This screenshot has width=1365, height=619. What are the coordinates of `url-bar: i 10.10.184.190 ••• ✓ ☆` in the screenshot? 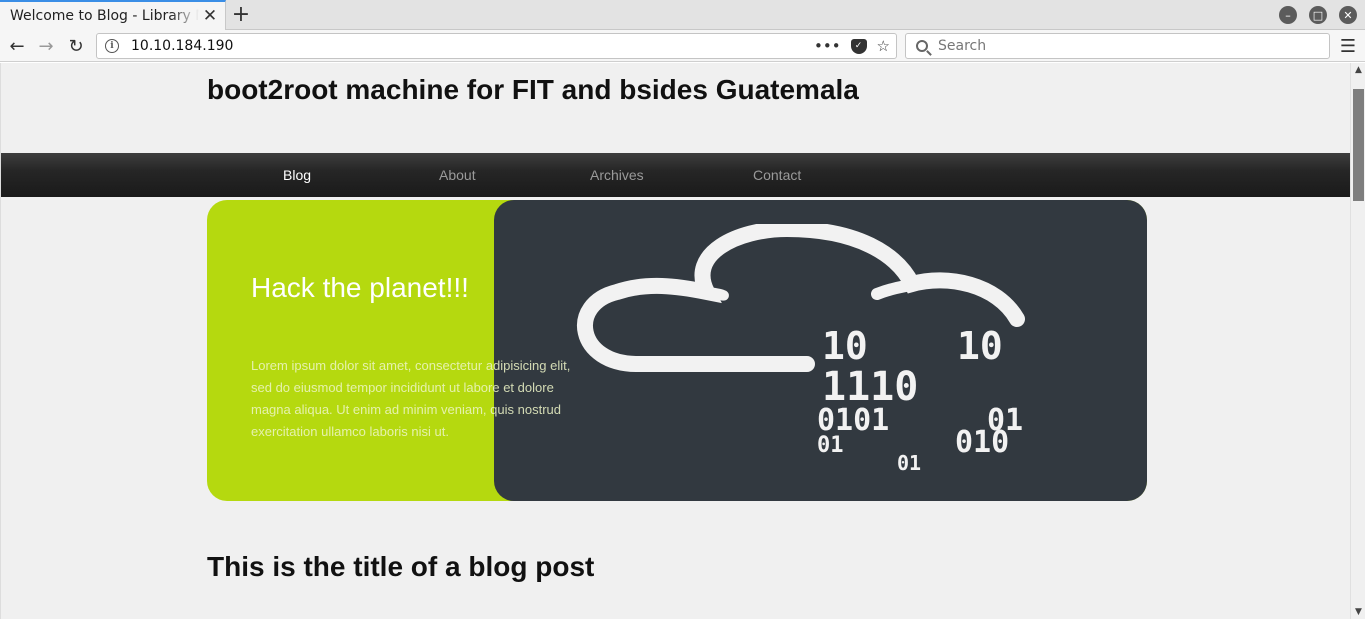 It's located at (496, 46).